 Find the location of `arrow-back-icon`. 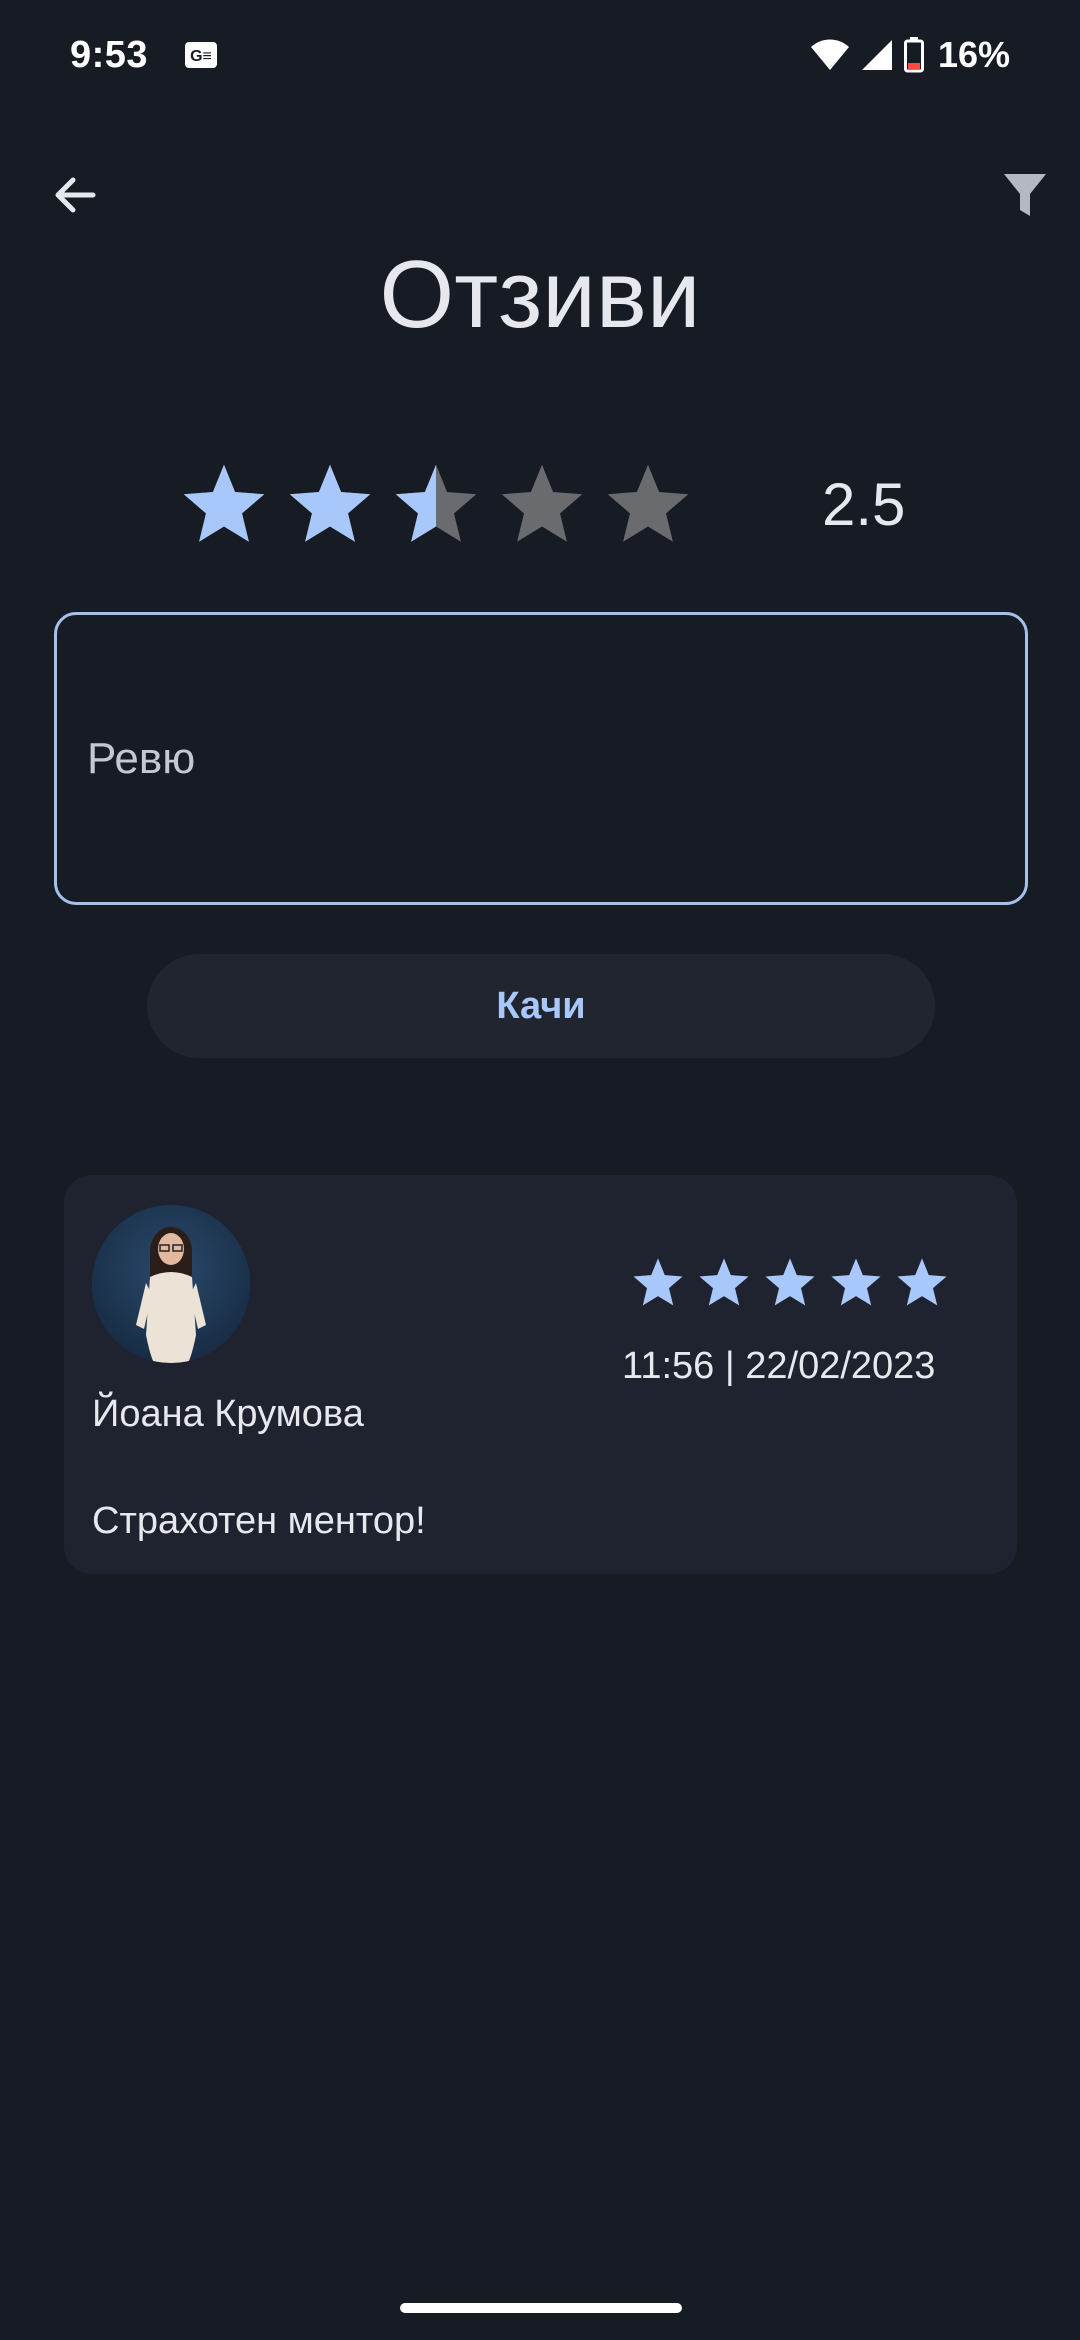

arrow-back-icon is located at coordinates (75, 195).